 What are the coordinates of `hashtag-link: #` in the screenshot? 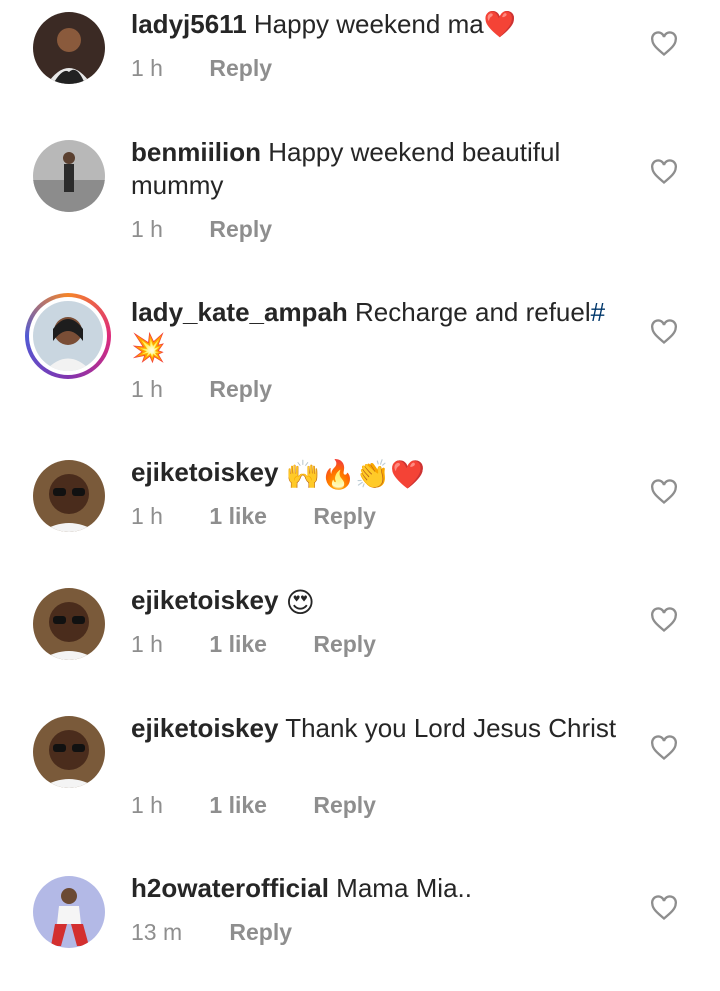 It's located at (598, 312).